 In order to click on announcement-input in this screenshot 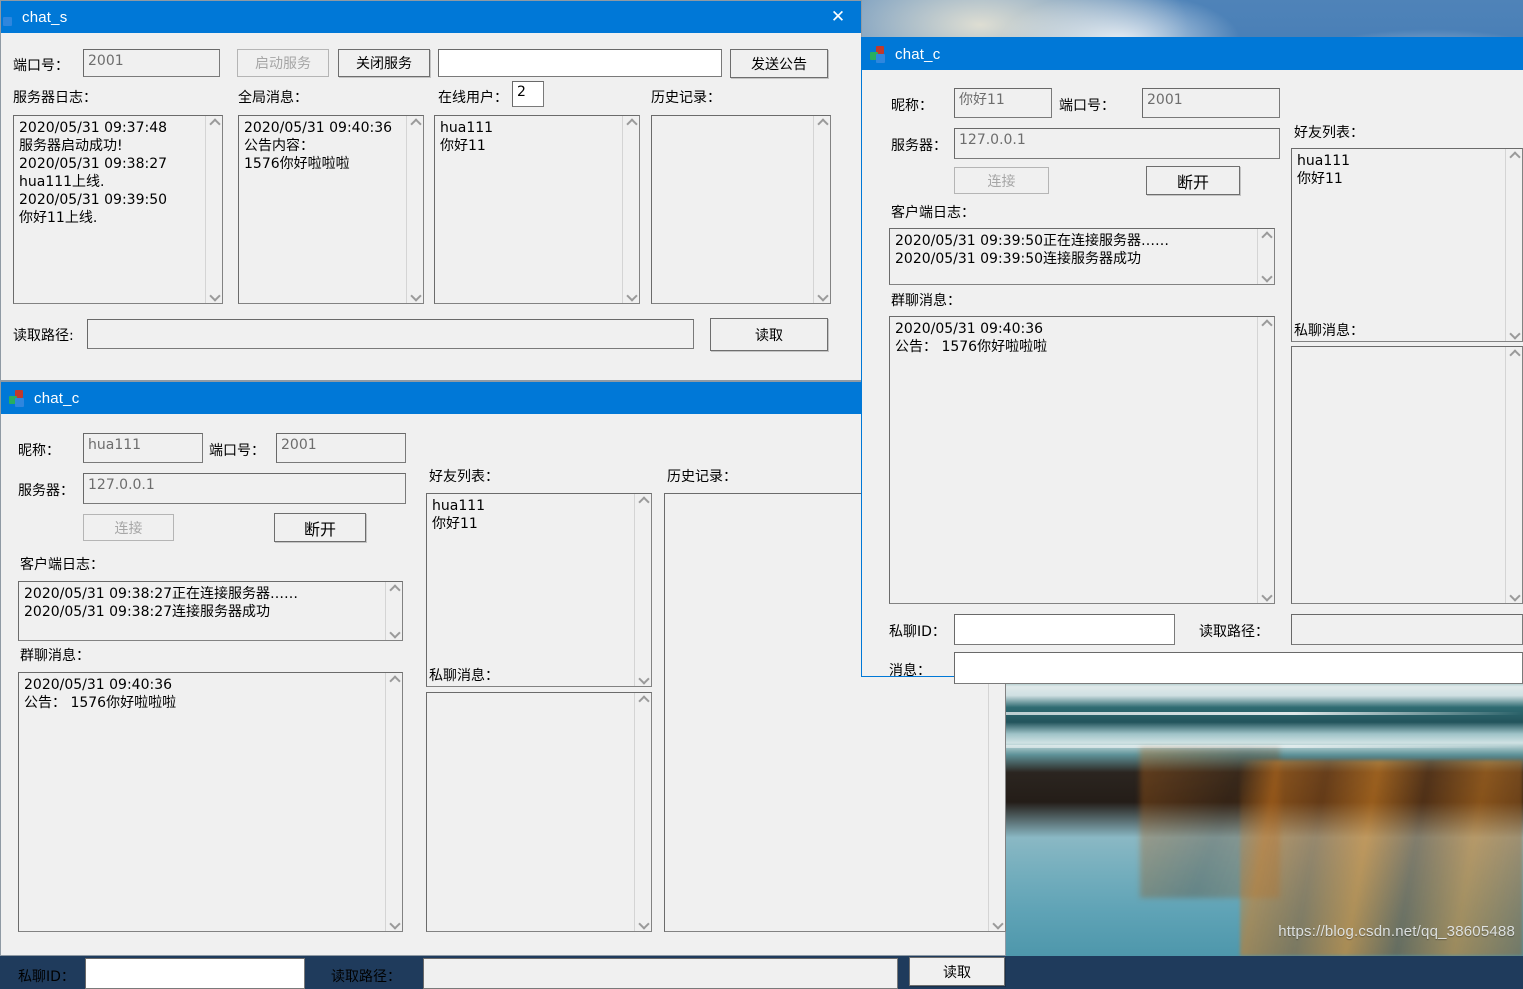, I will do `click(580, 63)`.